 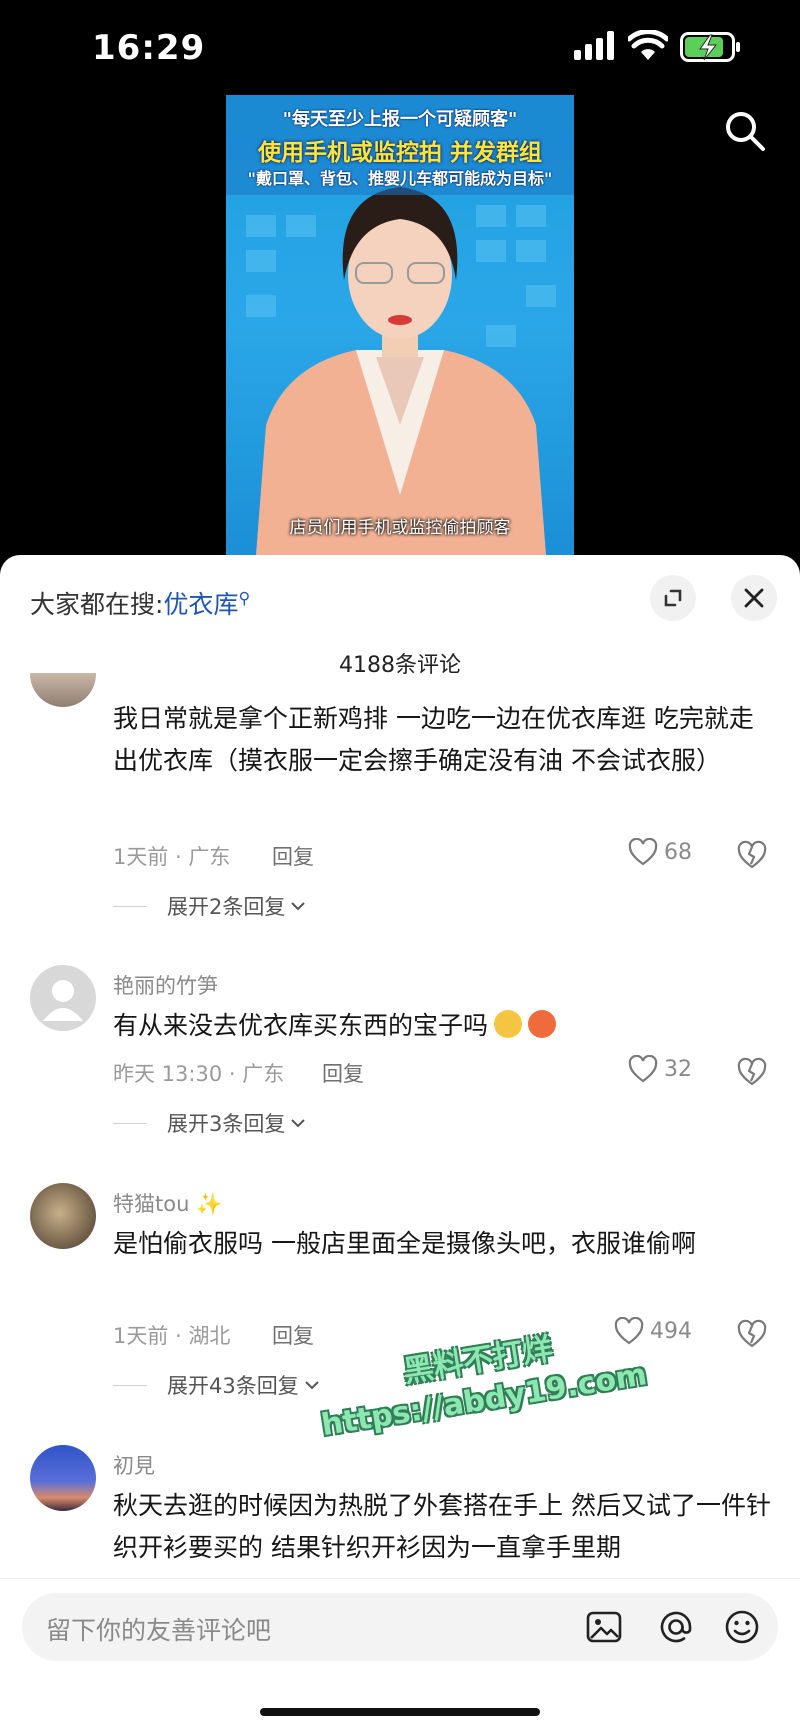 What do you see at coordinates (400, 665) in the screenshot?
I see `comment-count: 4188条评论` at bounding box center [400, 665].